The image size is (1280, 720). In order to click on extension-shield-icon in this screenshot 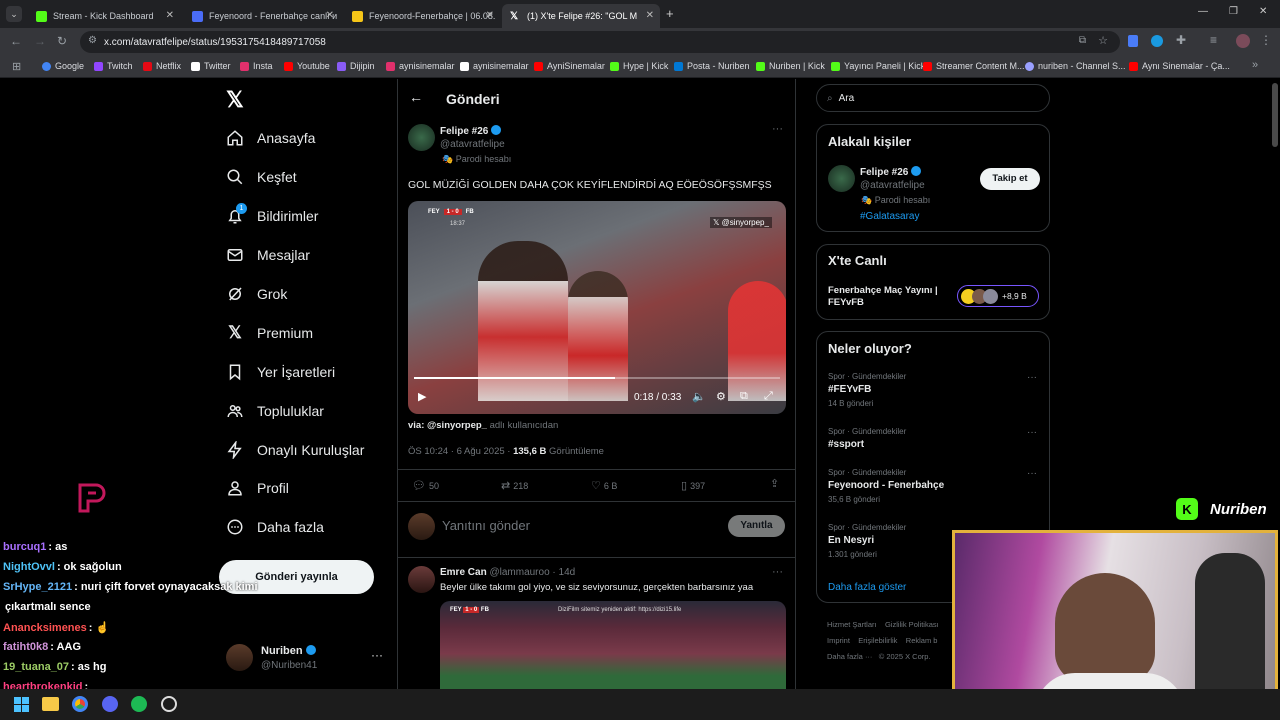, I will do `click(1133, 41)`.